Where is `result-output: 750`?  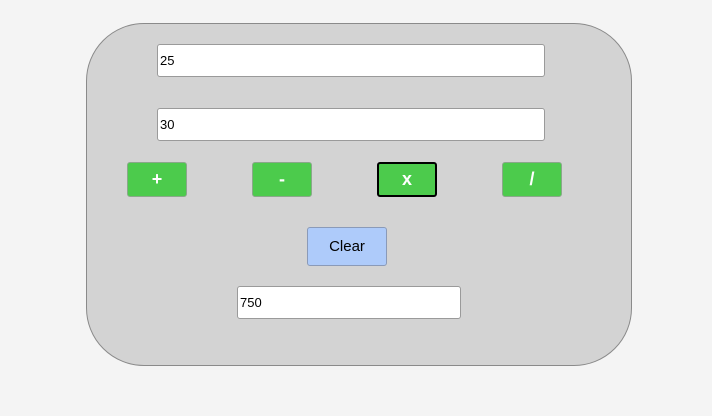
result-output: 750 is located at coordinates (349, 302).